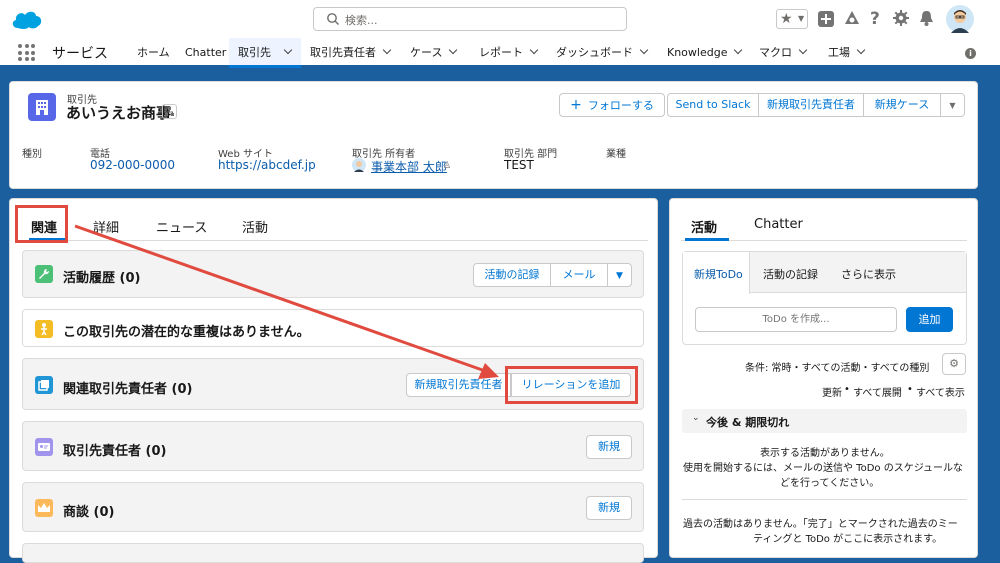 The width and height of the screenshot is (1000, 563). Describe the element at coordinates (286, 301) in the screenshot. I see `annotation-arrow` at that location.